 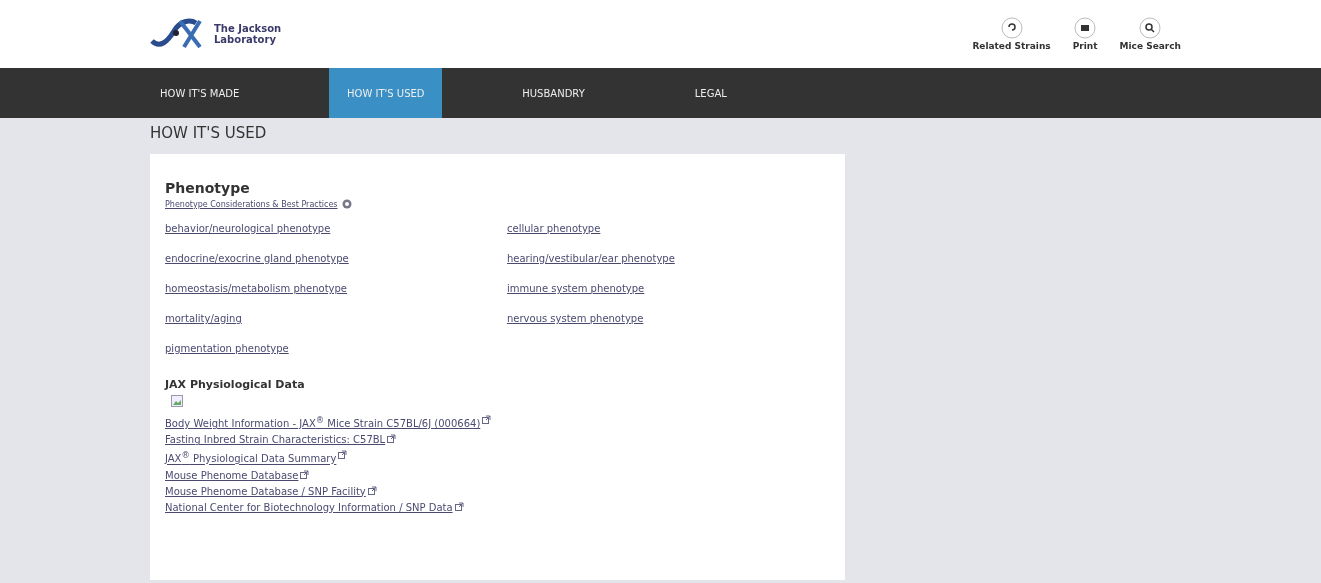 I want to click on phenotype-link: mortality/aging, so click(x=203, y=318).